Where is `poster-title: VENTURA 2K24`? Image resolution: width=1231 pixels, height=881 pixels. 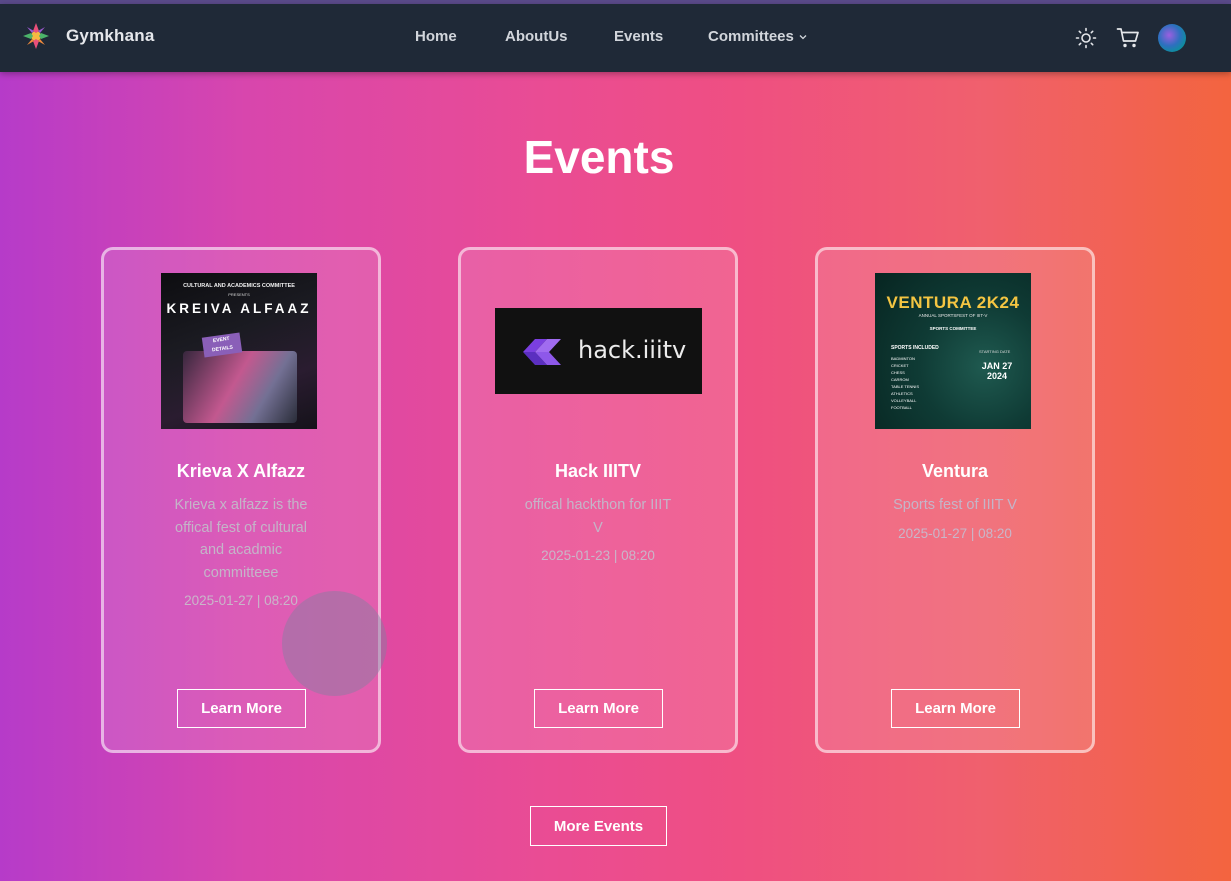
poster-title: VENTURA 2K24 is located at coordinates (953, 302).